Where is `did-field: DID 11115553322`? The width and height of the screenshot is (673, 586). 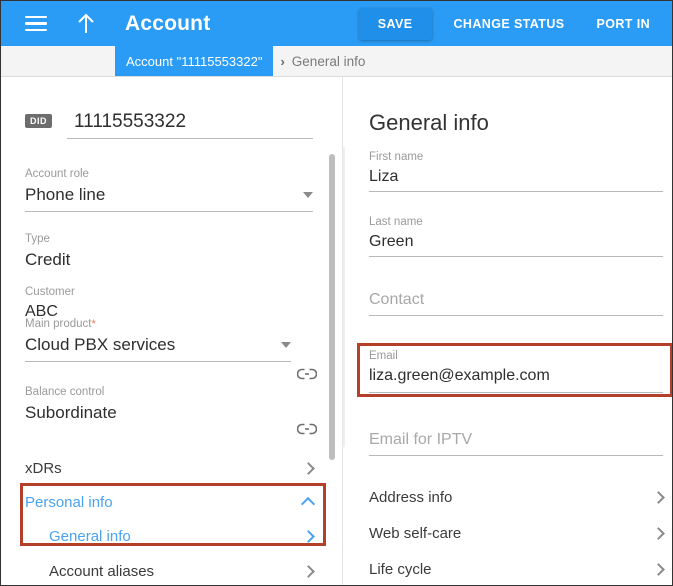 did-field: DID 11115553322 is located at coordinates (169, 125).